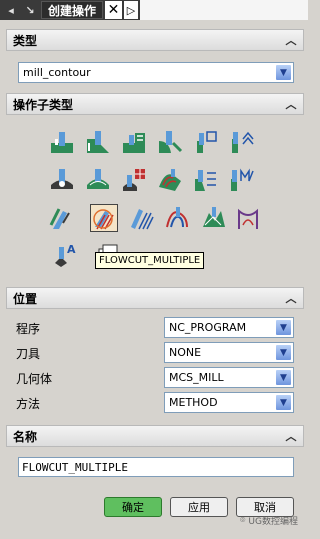  I want to click on program-dropdown-value: NC_PROGRAM, so click(208, 327).